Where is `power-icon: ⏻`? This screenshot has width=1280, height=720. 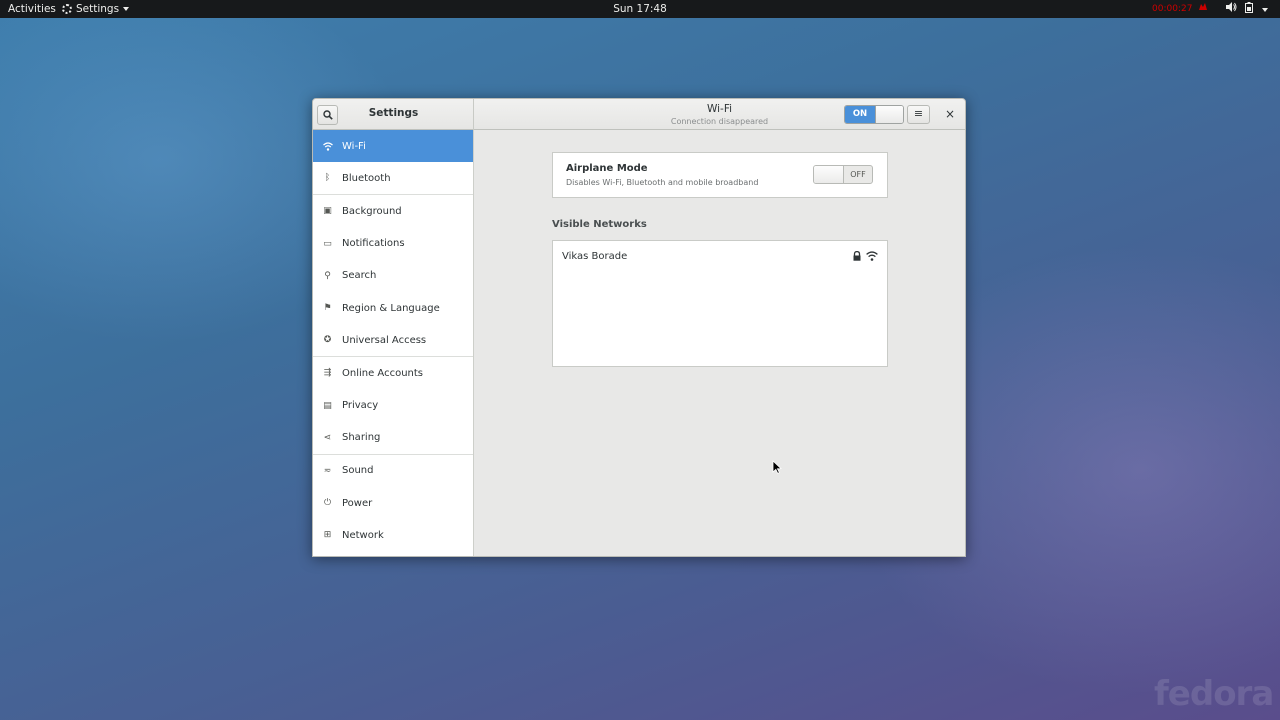
power-icon: ⏻ is located at coordinates (327, 503).